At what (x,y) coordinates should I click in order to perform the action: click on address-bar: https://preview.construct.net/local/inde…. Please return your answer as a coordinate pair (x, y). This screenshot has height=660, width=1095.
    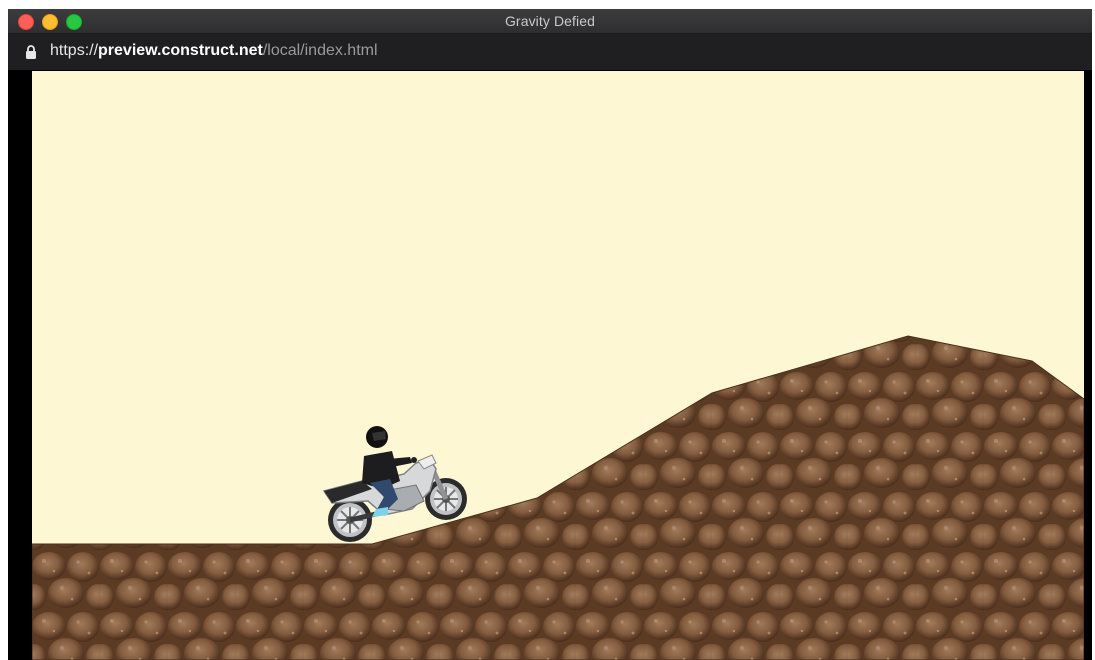
    Looking at the image, I should click on (550, 52).